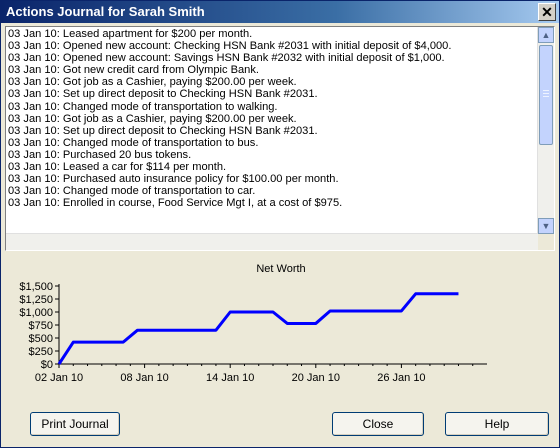  What do you see at coordinates (378, 424) in the screenshot?
I see `close-button: Close` at bounding box center [378, 424].